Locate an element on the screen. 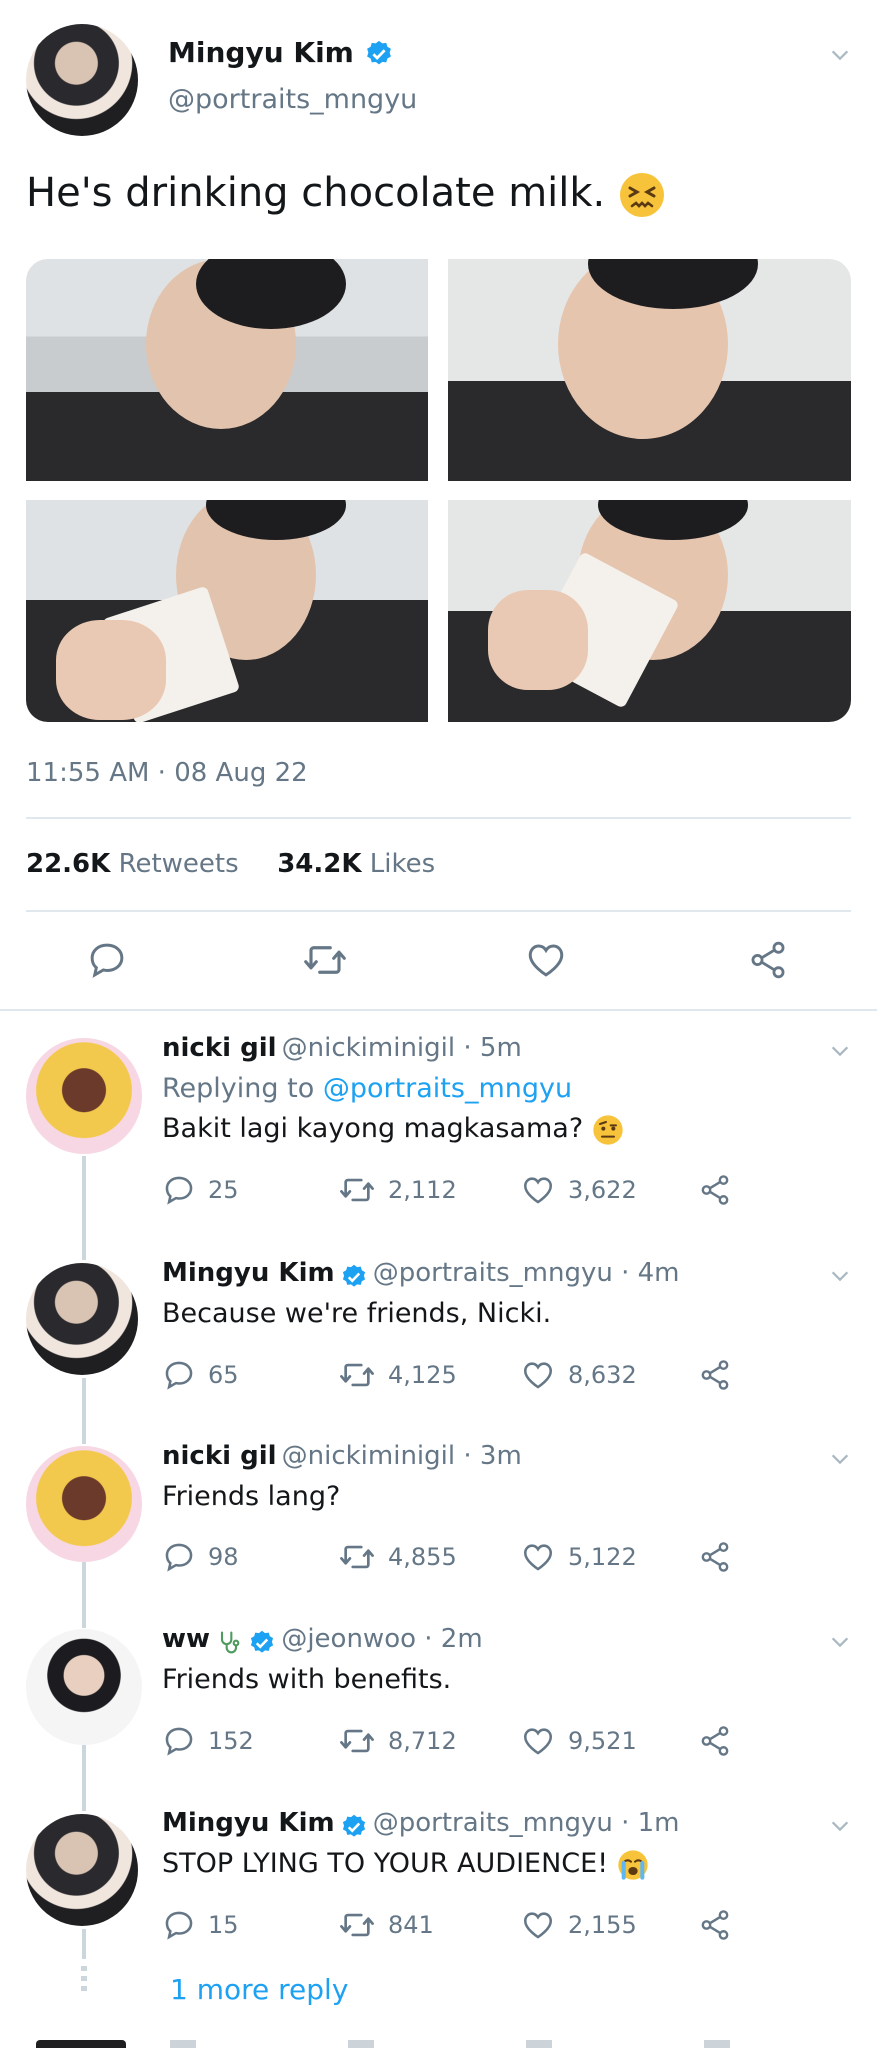  like-count: 34.2K is located at coordinates (319, 864).